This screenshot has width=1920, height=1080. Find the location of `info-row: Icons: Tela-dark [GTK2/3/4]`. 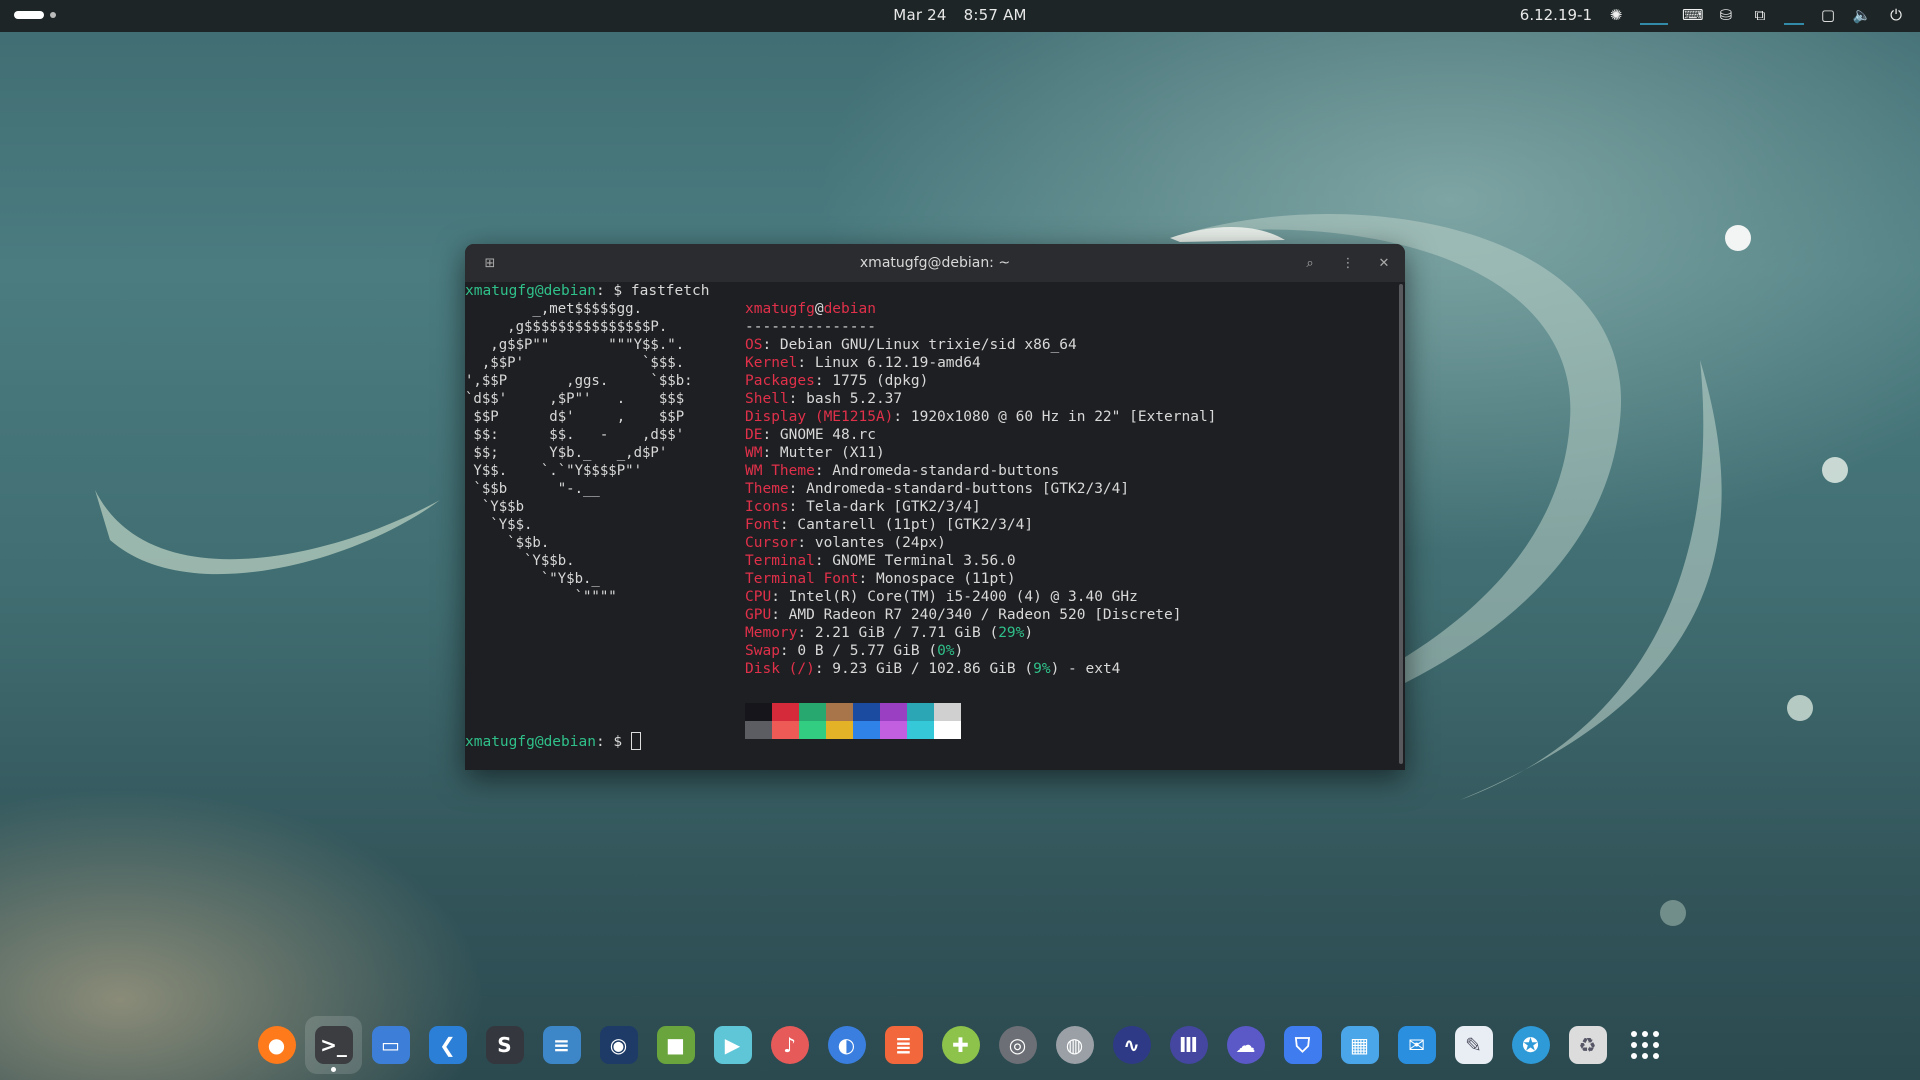

info-row: Icons: Tela-dark [GTK2/3/4] is located at coordinates (980, 507).